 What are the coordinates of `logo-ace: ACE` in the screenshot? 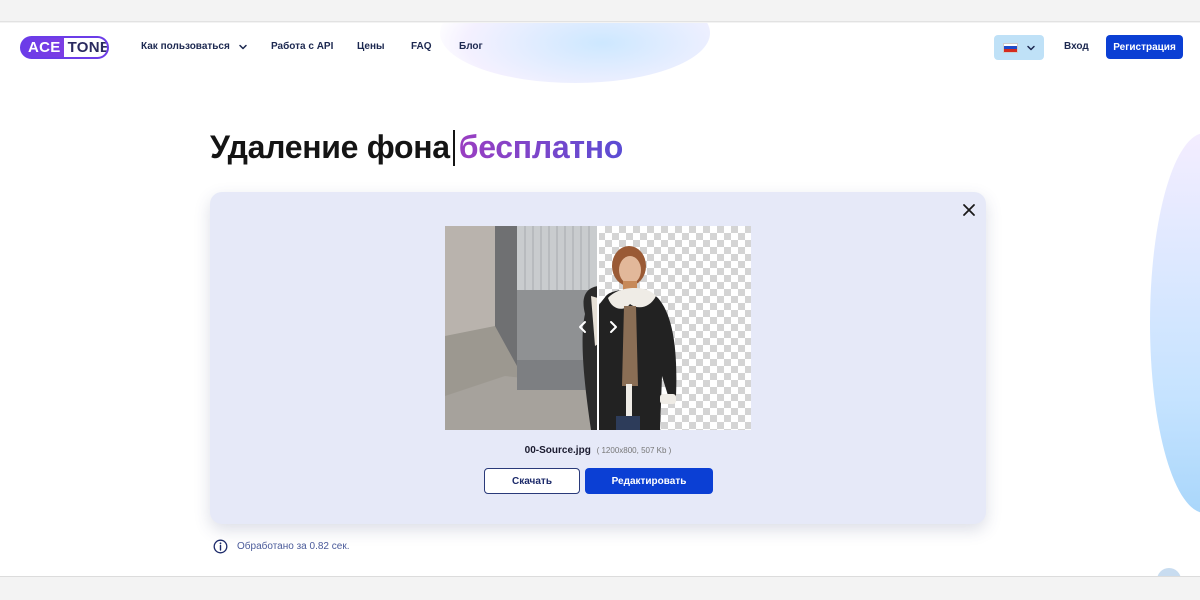 It's located at (44, 47).